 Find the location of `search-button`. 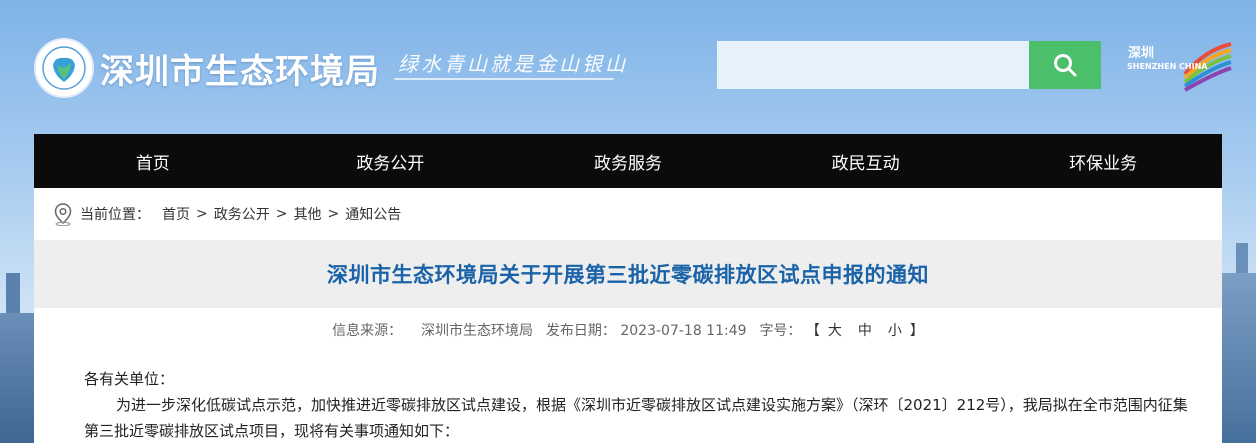

search-button is located at coordinates (1065, 65).